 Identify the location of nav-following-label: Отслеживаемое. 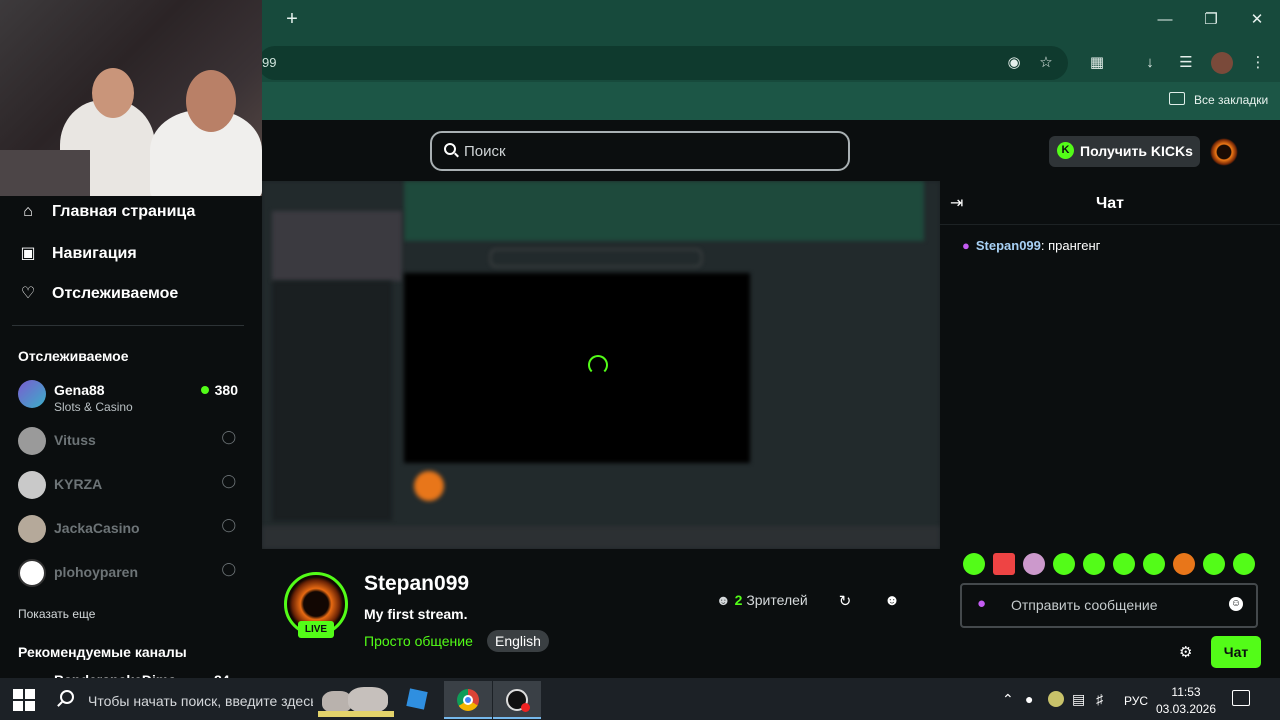
(115, 293).